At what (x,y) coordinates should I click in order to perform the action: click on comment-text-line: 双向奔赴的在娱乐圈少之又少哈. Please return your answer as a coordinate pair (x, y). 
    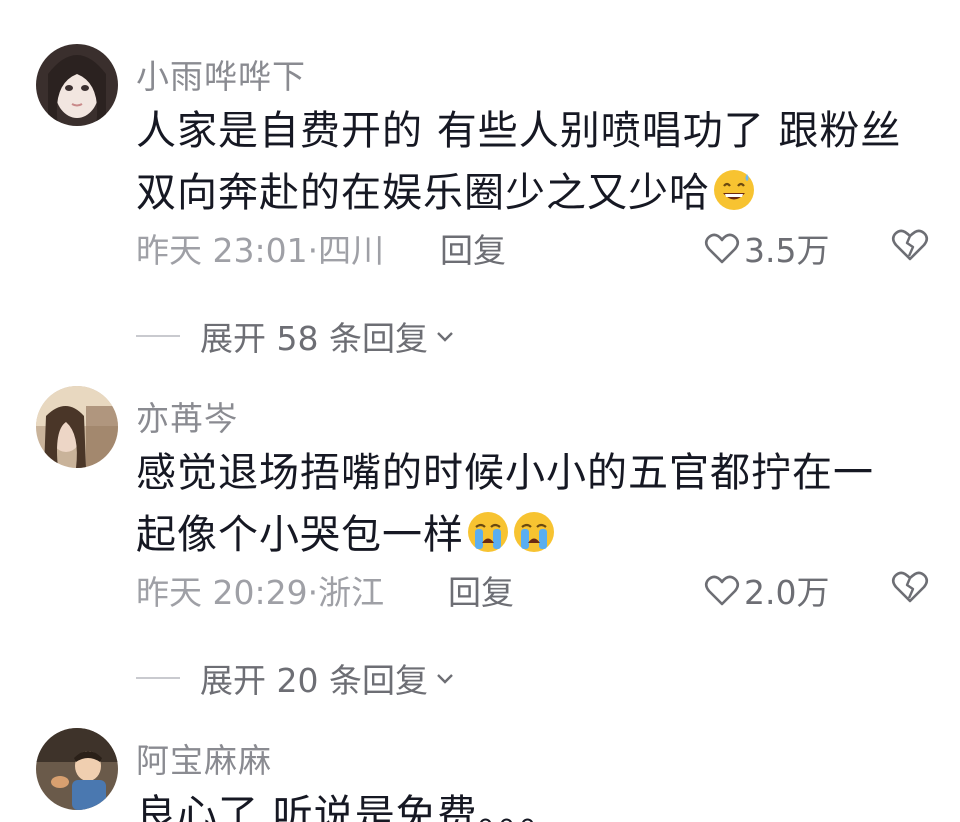
    Looking at the image, I should click on (536, 193).